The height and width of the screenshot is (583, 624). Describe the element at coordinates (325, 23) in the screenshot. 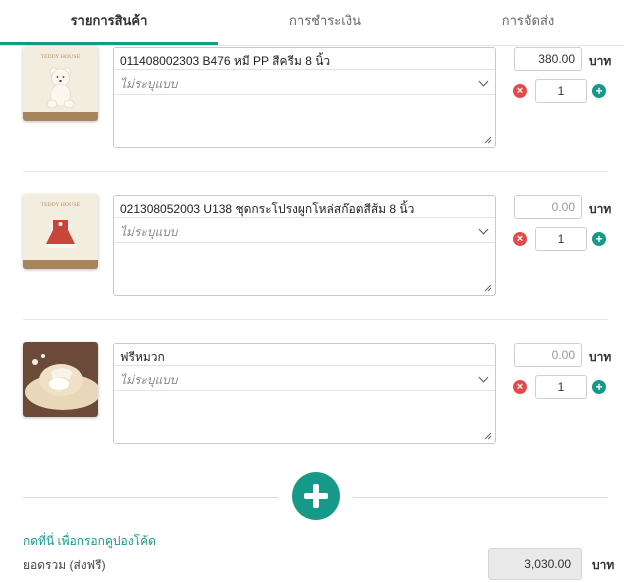

I see `tab-payment: การชำระเงิน` at that location.